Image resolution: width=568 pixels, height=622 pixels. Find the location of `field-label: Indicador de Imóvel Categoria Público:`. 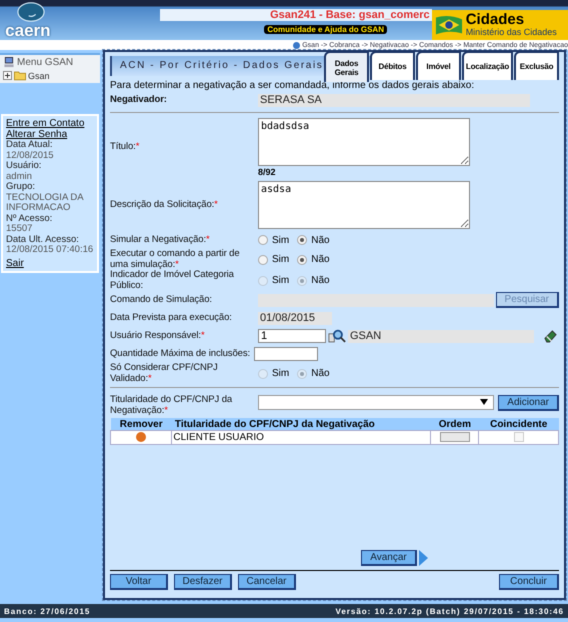

field-label: Indicador de Imóvel Categoria Público: is located at coordinates (172, 280).